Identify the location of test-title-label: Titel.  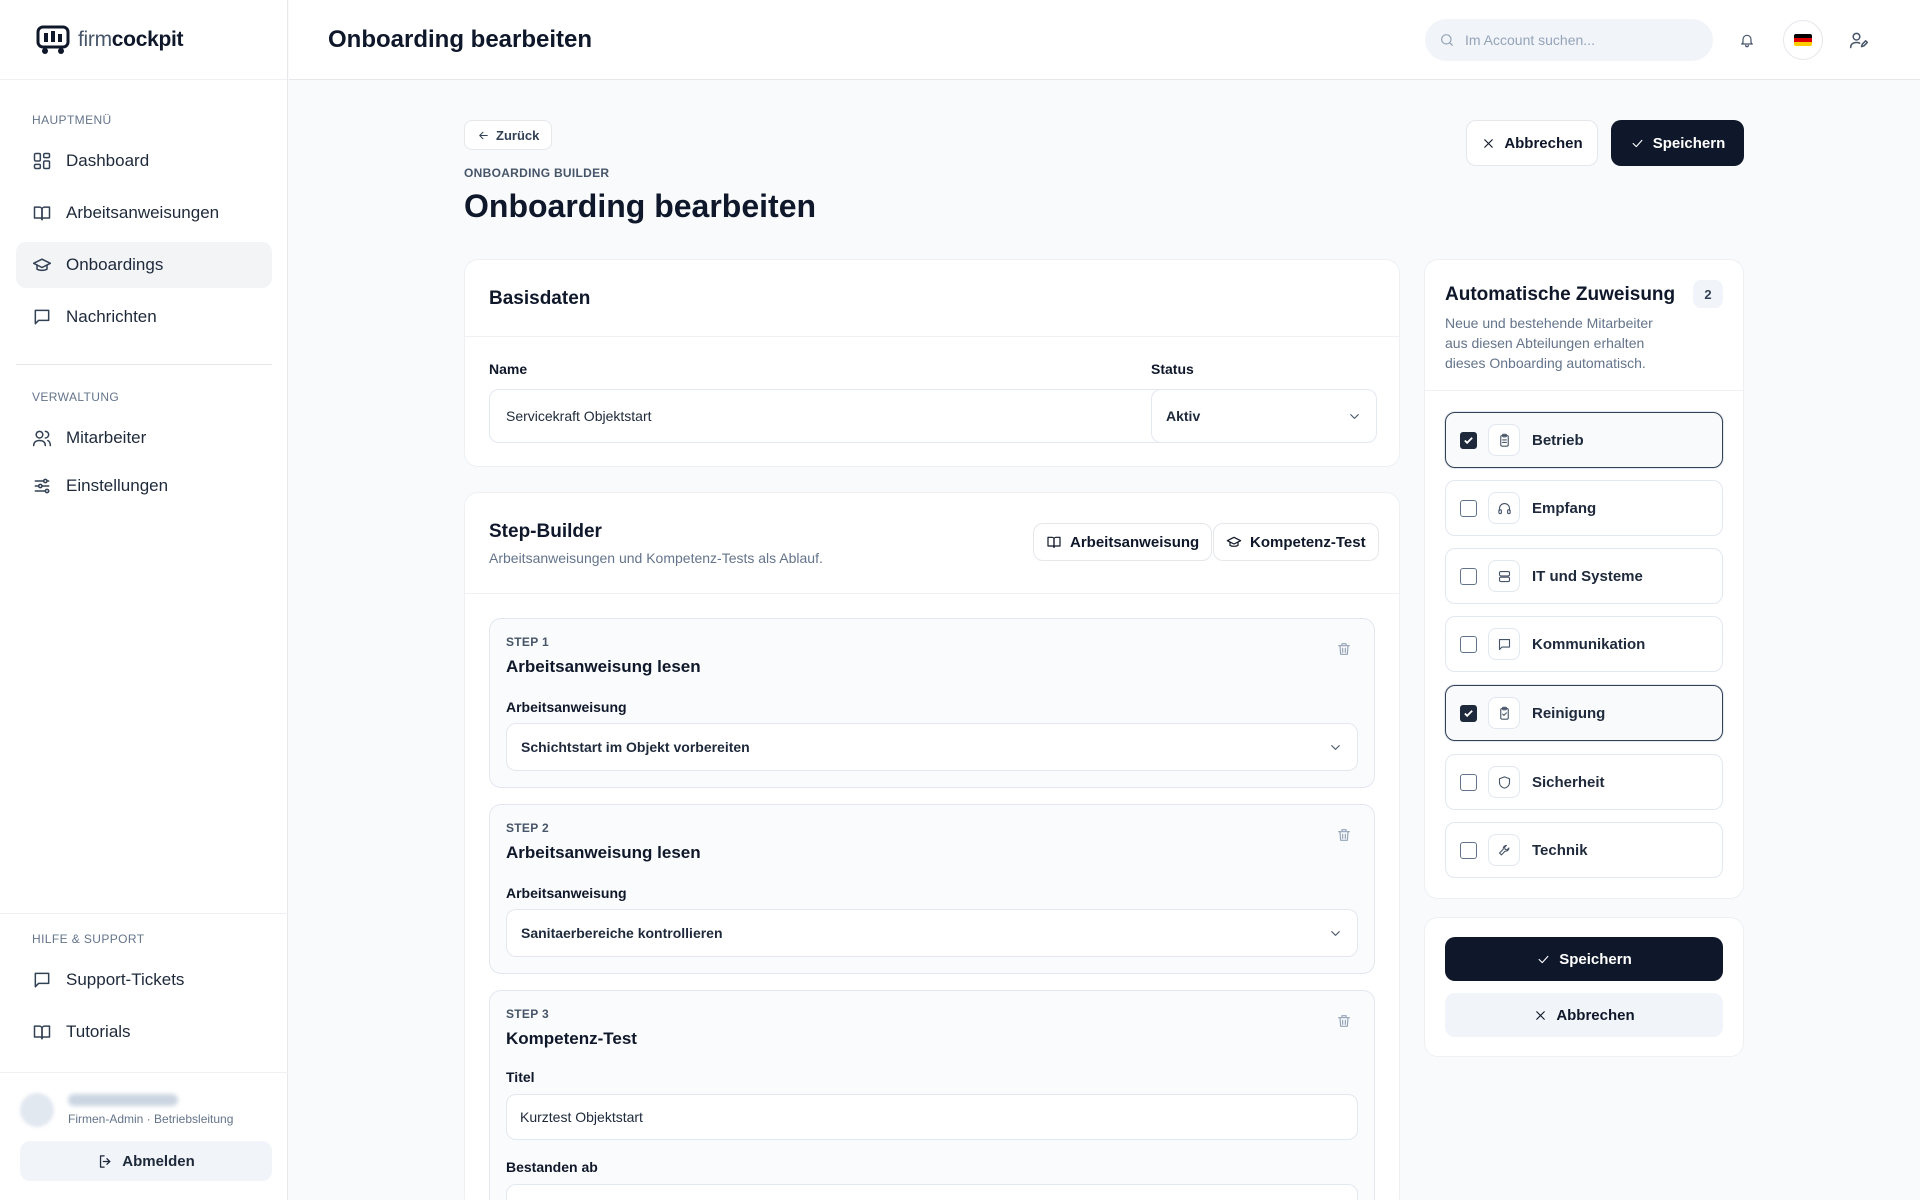
(520, 1077).